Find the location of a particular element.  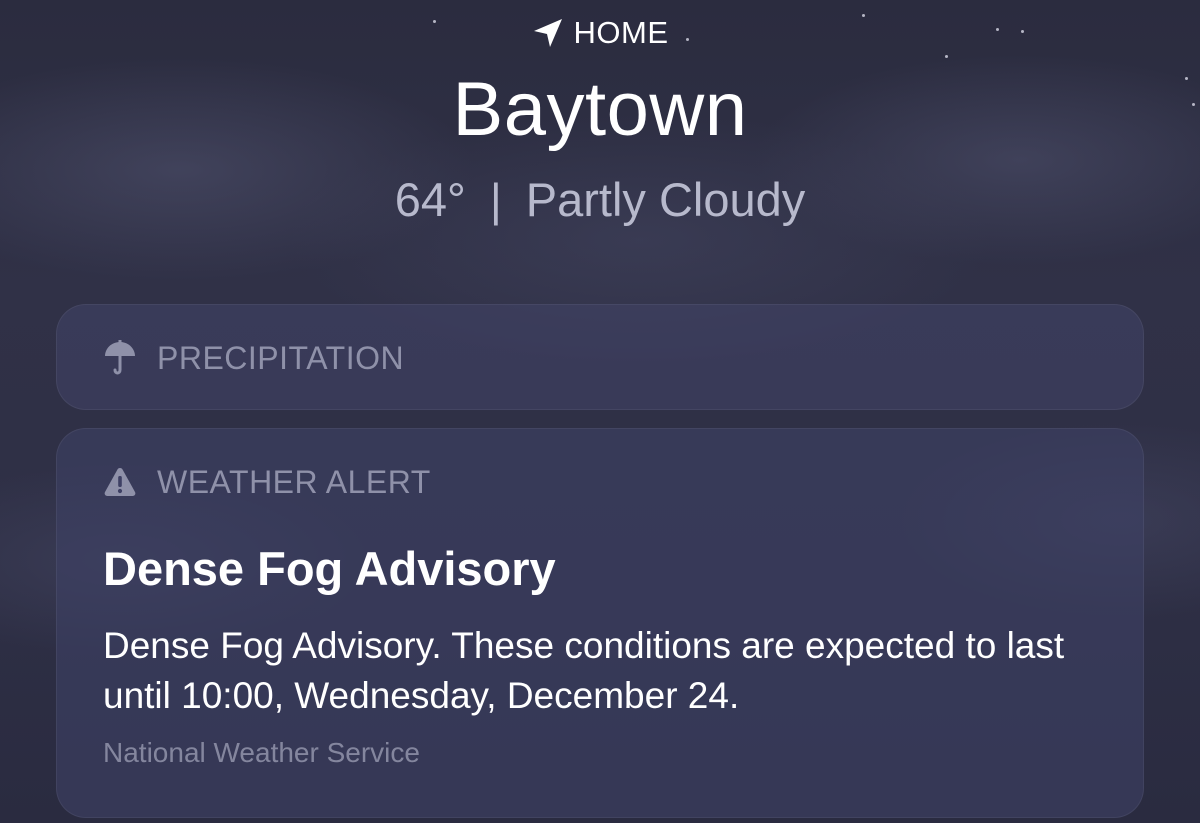

weather-alert-label: WEATHER ALERT is located at coordinates (294, 481).